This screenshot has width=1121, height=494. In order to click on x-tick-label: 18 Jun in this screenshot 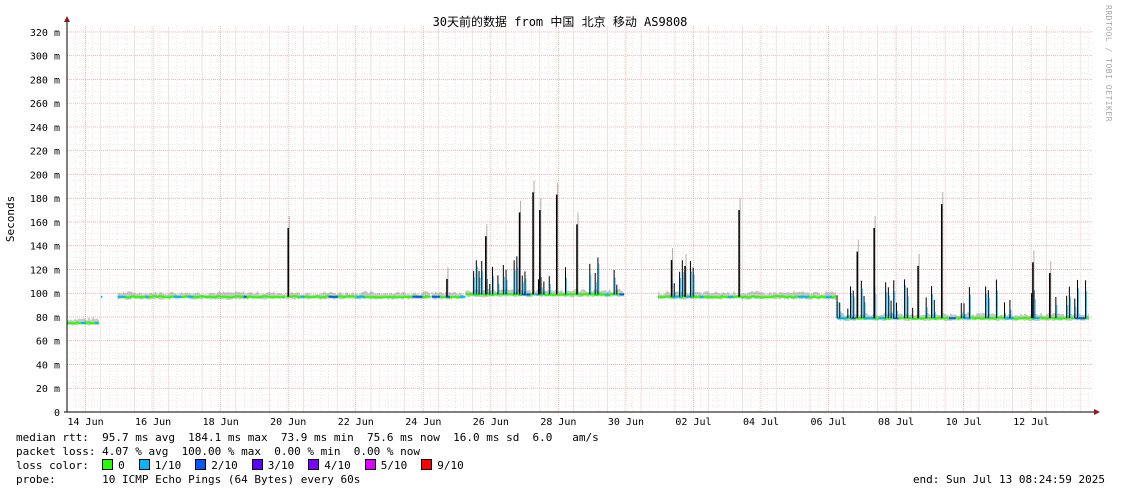, I will do `click(221, 422)`.